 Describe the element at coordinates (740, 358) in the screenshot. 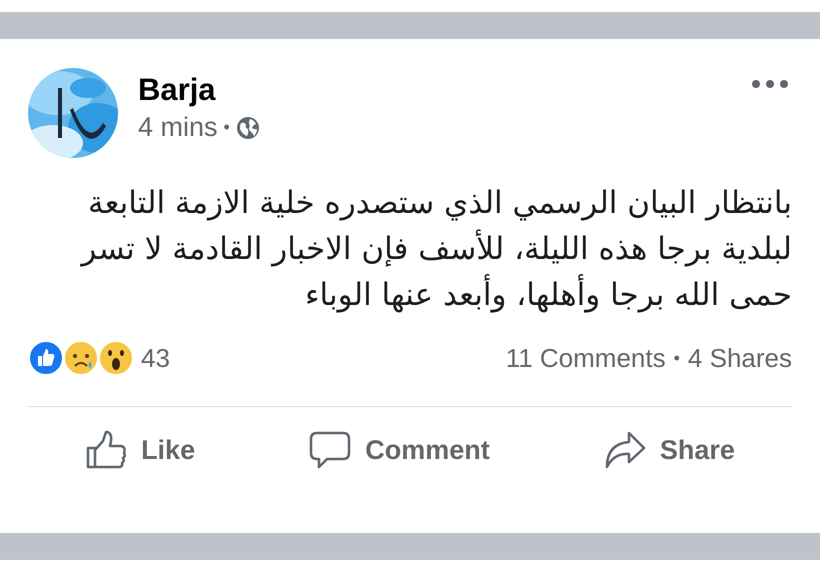

I see `shares-count: 4 Shares` at that location.